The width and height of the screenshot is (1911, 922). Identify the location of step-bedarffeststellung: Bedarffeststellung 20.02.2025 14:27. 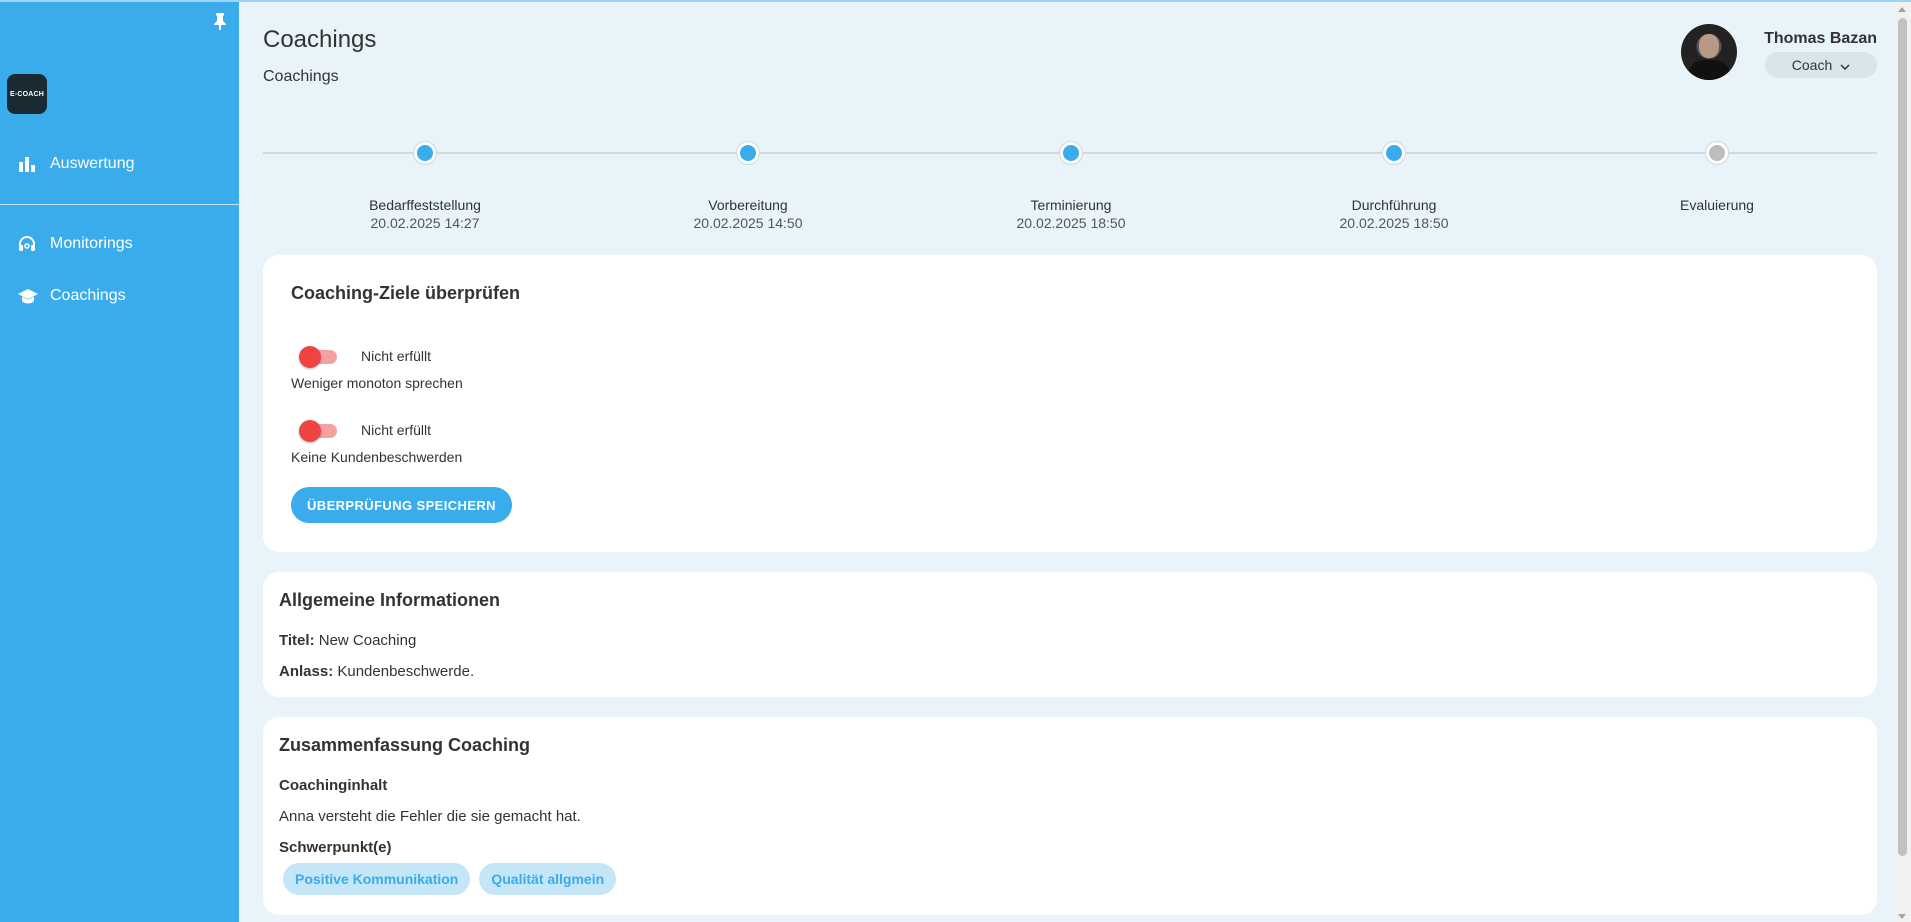
(425, 186).